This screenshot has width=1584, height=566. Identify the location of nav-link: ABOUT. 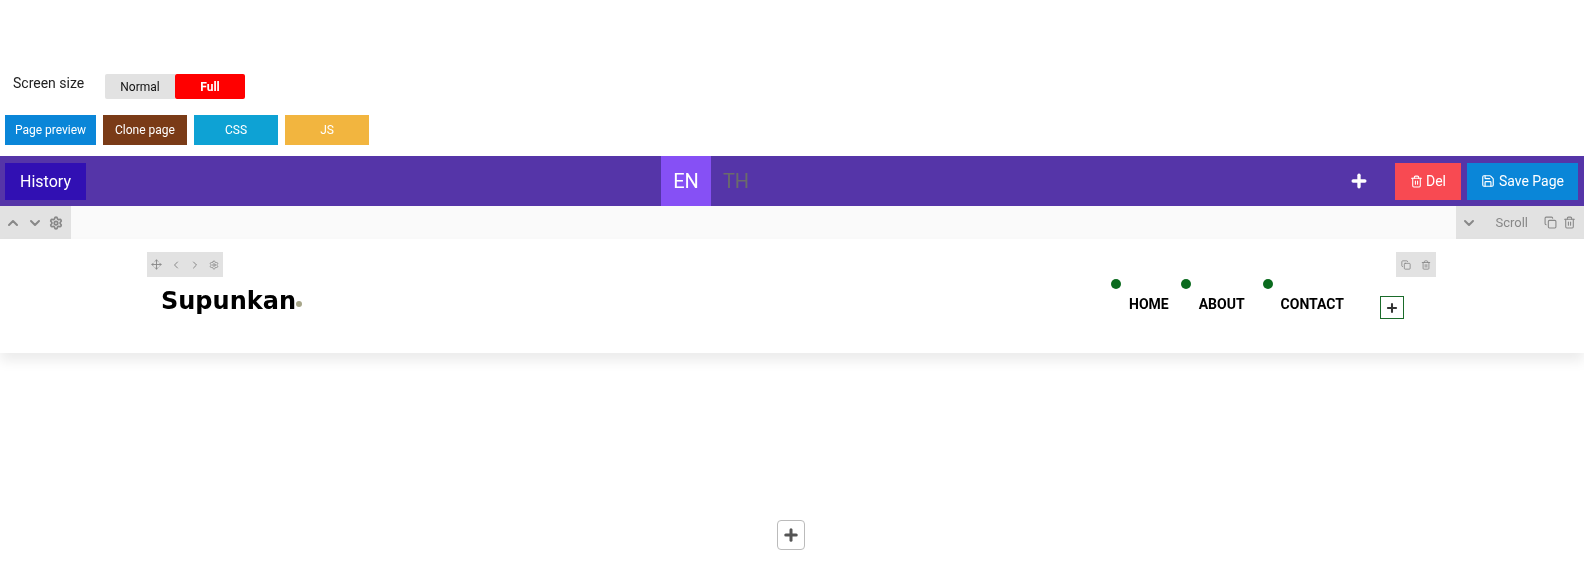
(1221, 304).